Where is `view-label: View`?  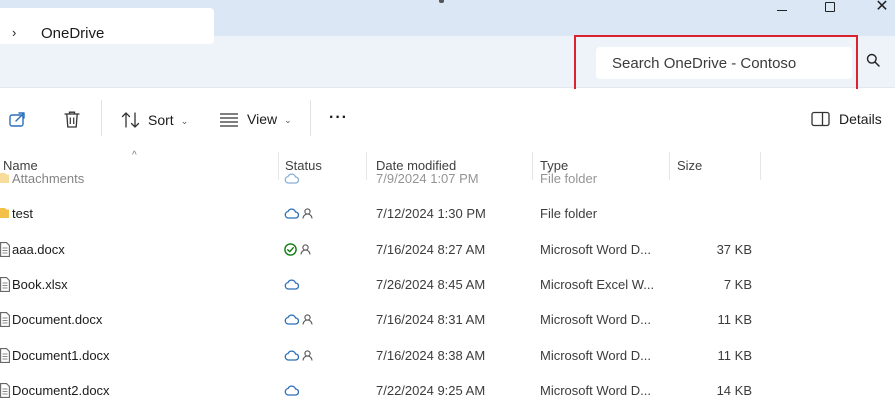 view-label: View is located at coordinates (262, 119).